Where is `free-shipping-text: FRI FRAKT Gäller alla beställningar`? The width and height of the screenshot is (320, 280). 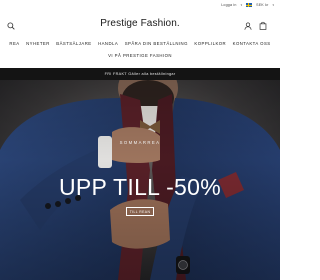
free-shipping-text: FRI FRAKT Gäller alla beställningar is located at coordinates (140, 74).